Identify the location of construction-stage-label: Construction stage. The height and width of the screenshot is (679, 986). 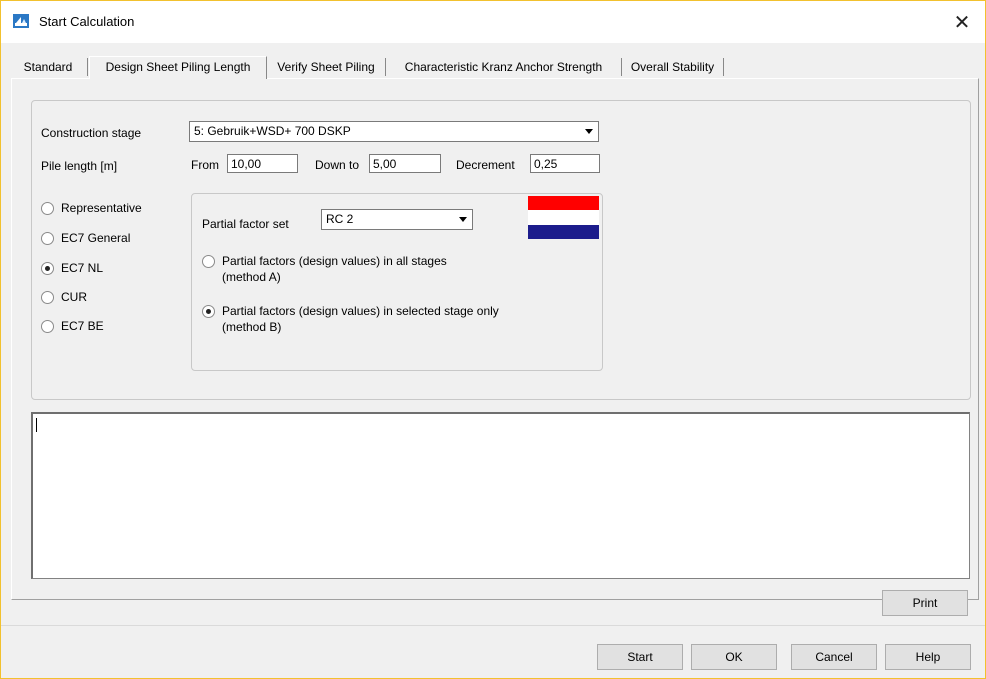
(91, 133).